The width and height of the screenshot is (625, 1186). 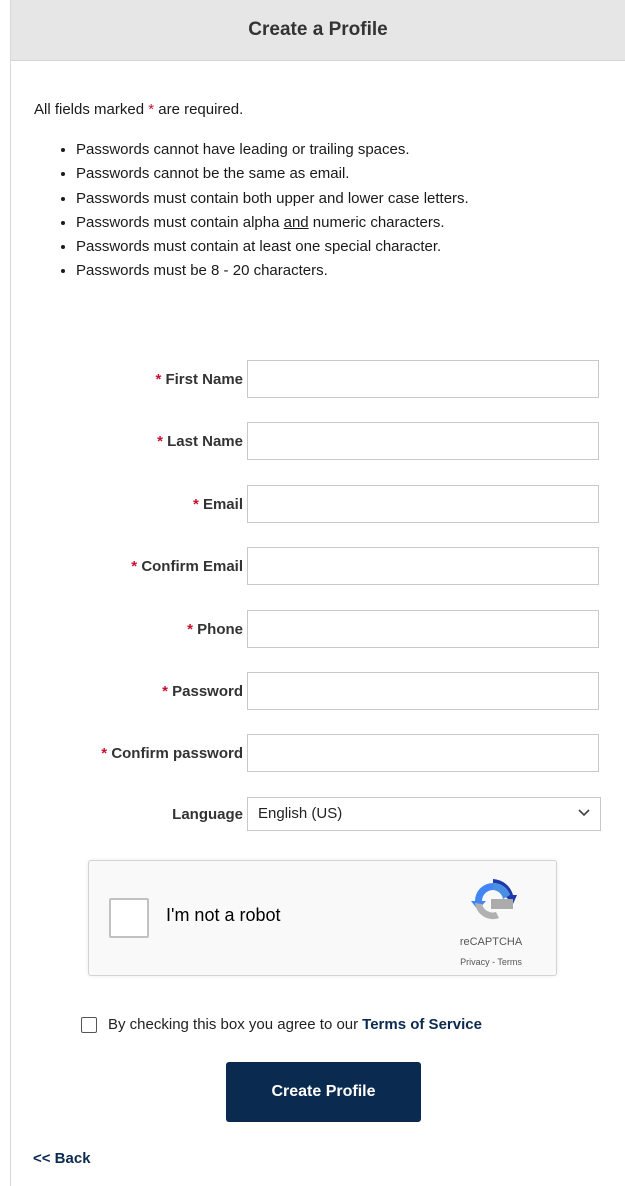 I want to click on create-profile-button: Create Profile, so click(x=323, y=1092).